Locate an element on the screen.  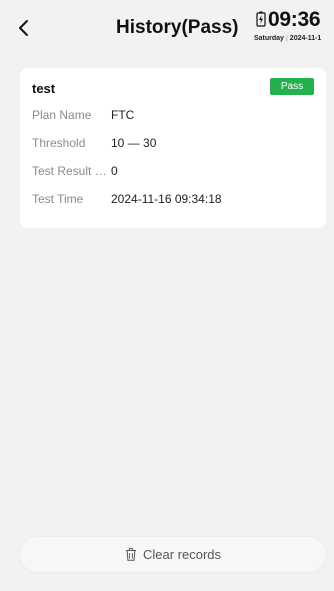
field-label: Threshold is located at coordinates (59, 143).